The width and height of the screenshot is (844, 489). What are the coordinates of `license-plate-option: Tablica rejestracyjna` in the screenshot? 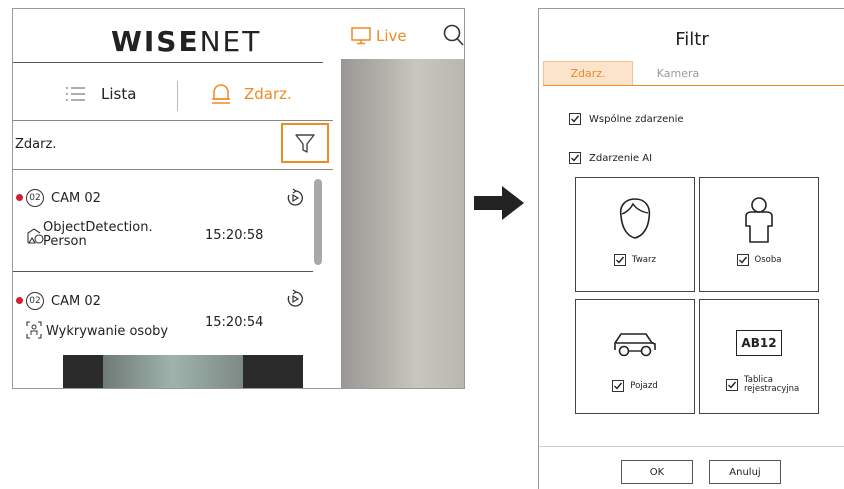 It's located at (763, 385).